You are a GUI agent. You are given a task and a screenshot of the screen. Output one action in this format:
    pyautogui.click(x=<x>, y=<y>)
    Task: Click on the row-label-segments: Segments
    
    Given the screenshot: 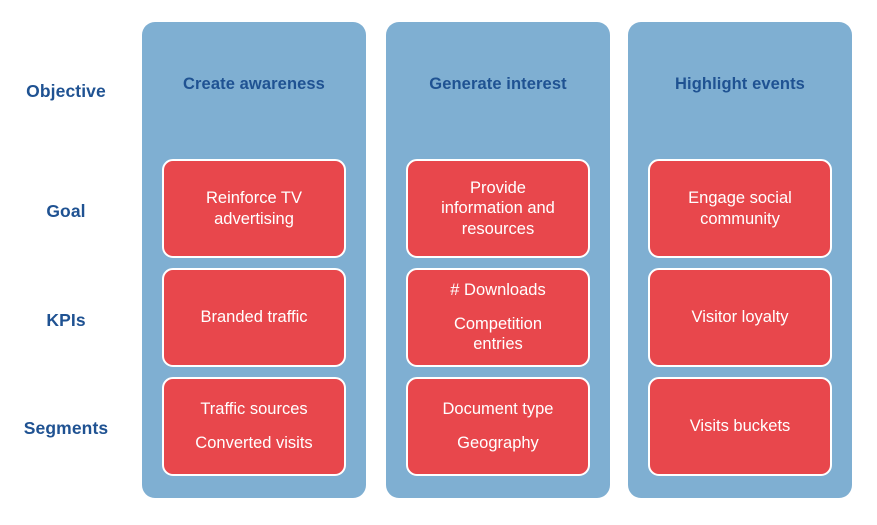 What is the action you would take?
    pyautogui.click(x=66, y=428)
    